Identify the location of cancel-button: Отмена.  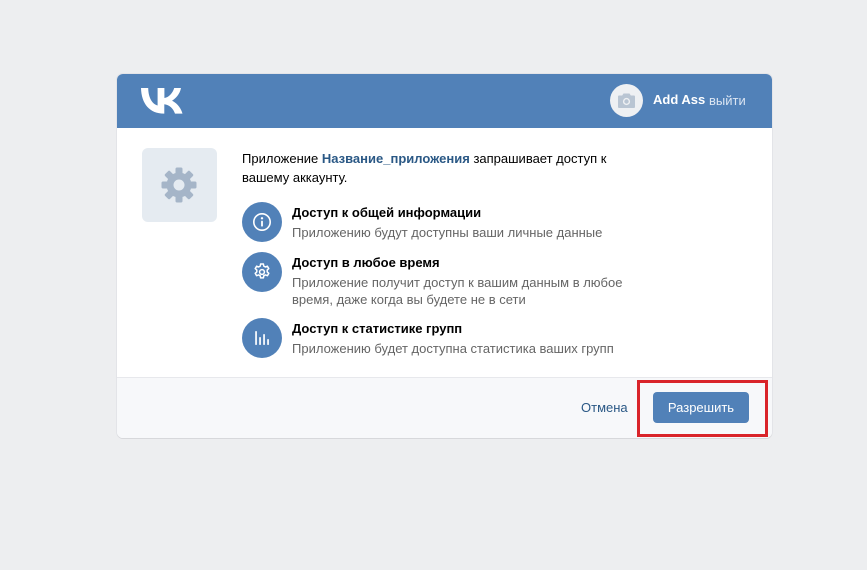
(604, 407).